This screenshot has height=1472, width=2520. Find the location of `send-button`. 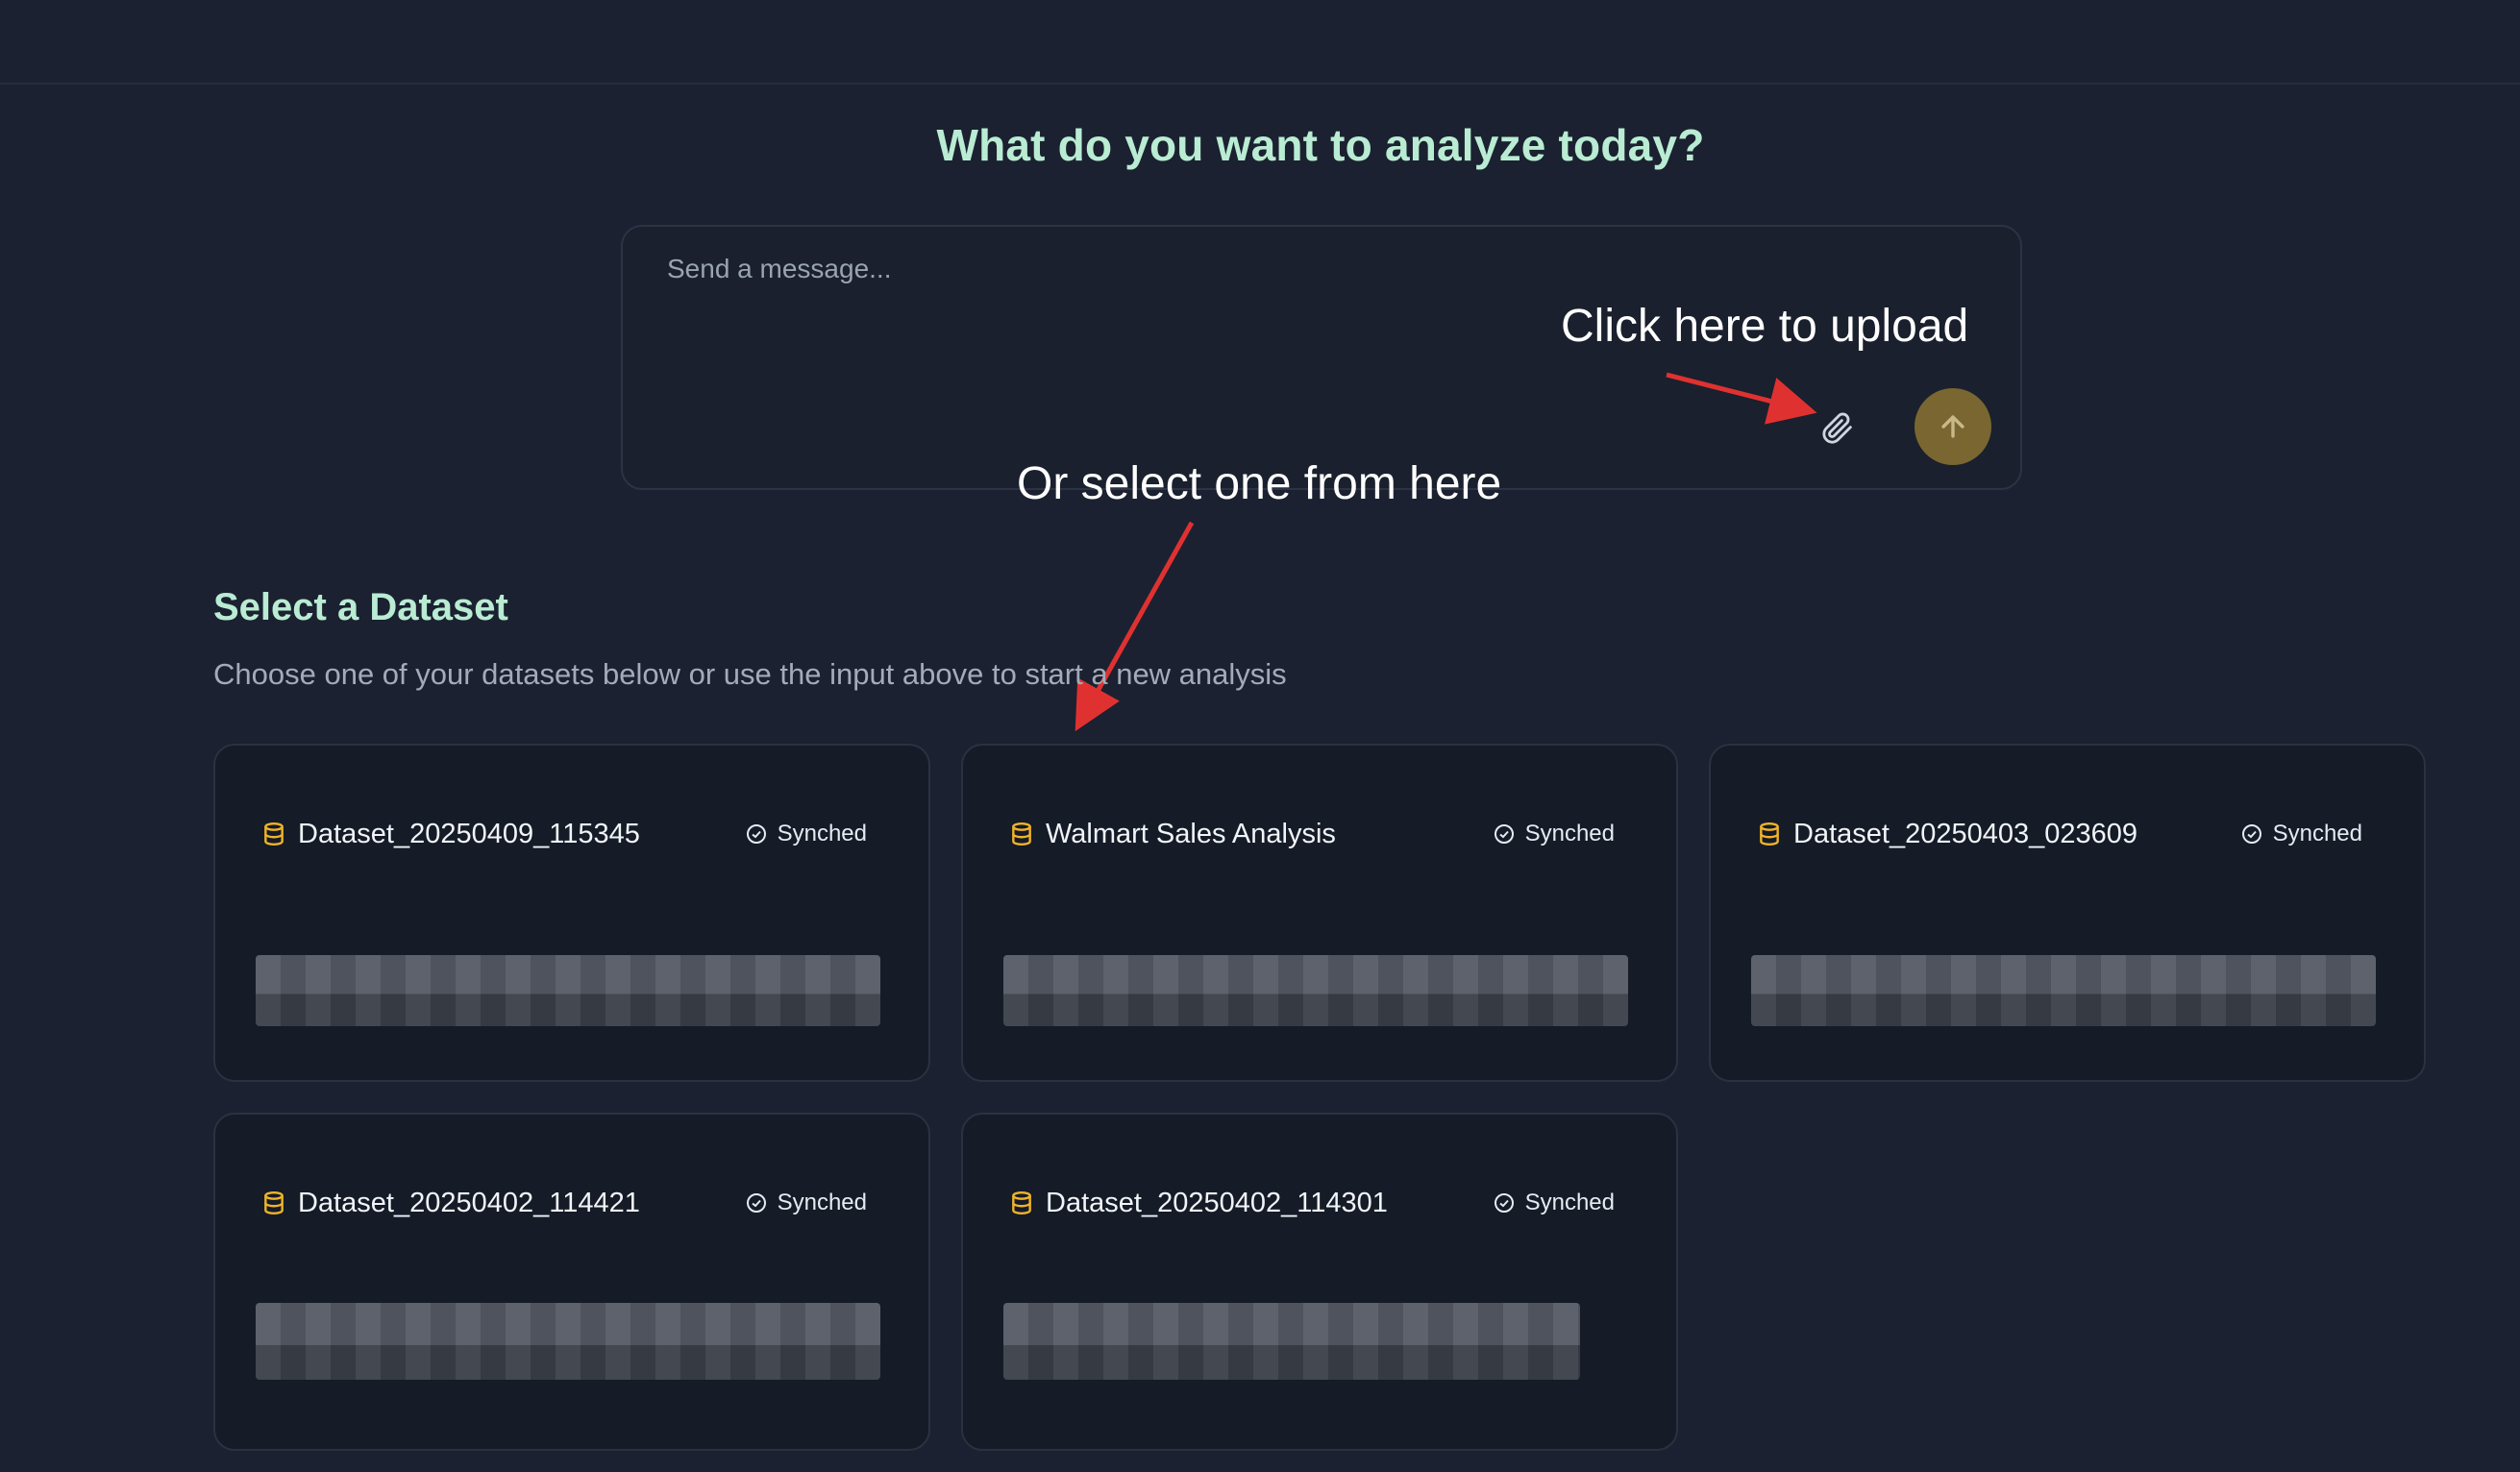

send-button is located at coordinates (1953, 426).